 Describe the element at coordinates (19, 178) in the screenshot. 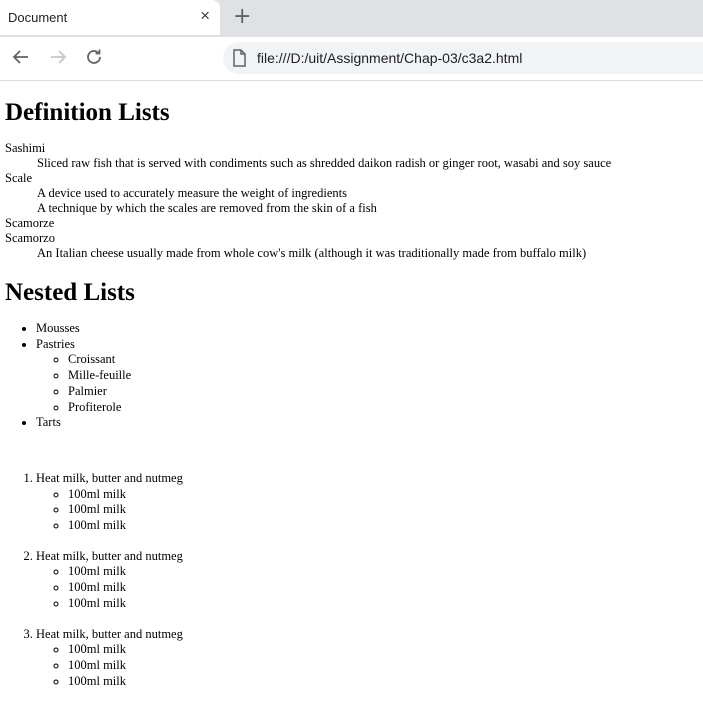

I see `term-scale: Scale` at that location.